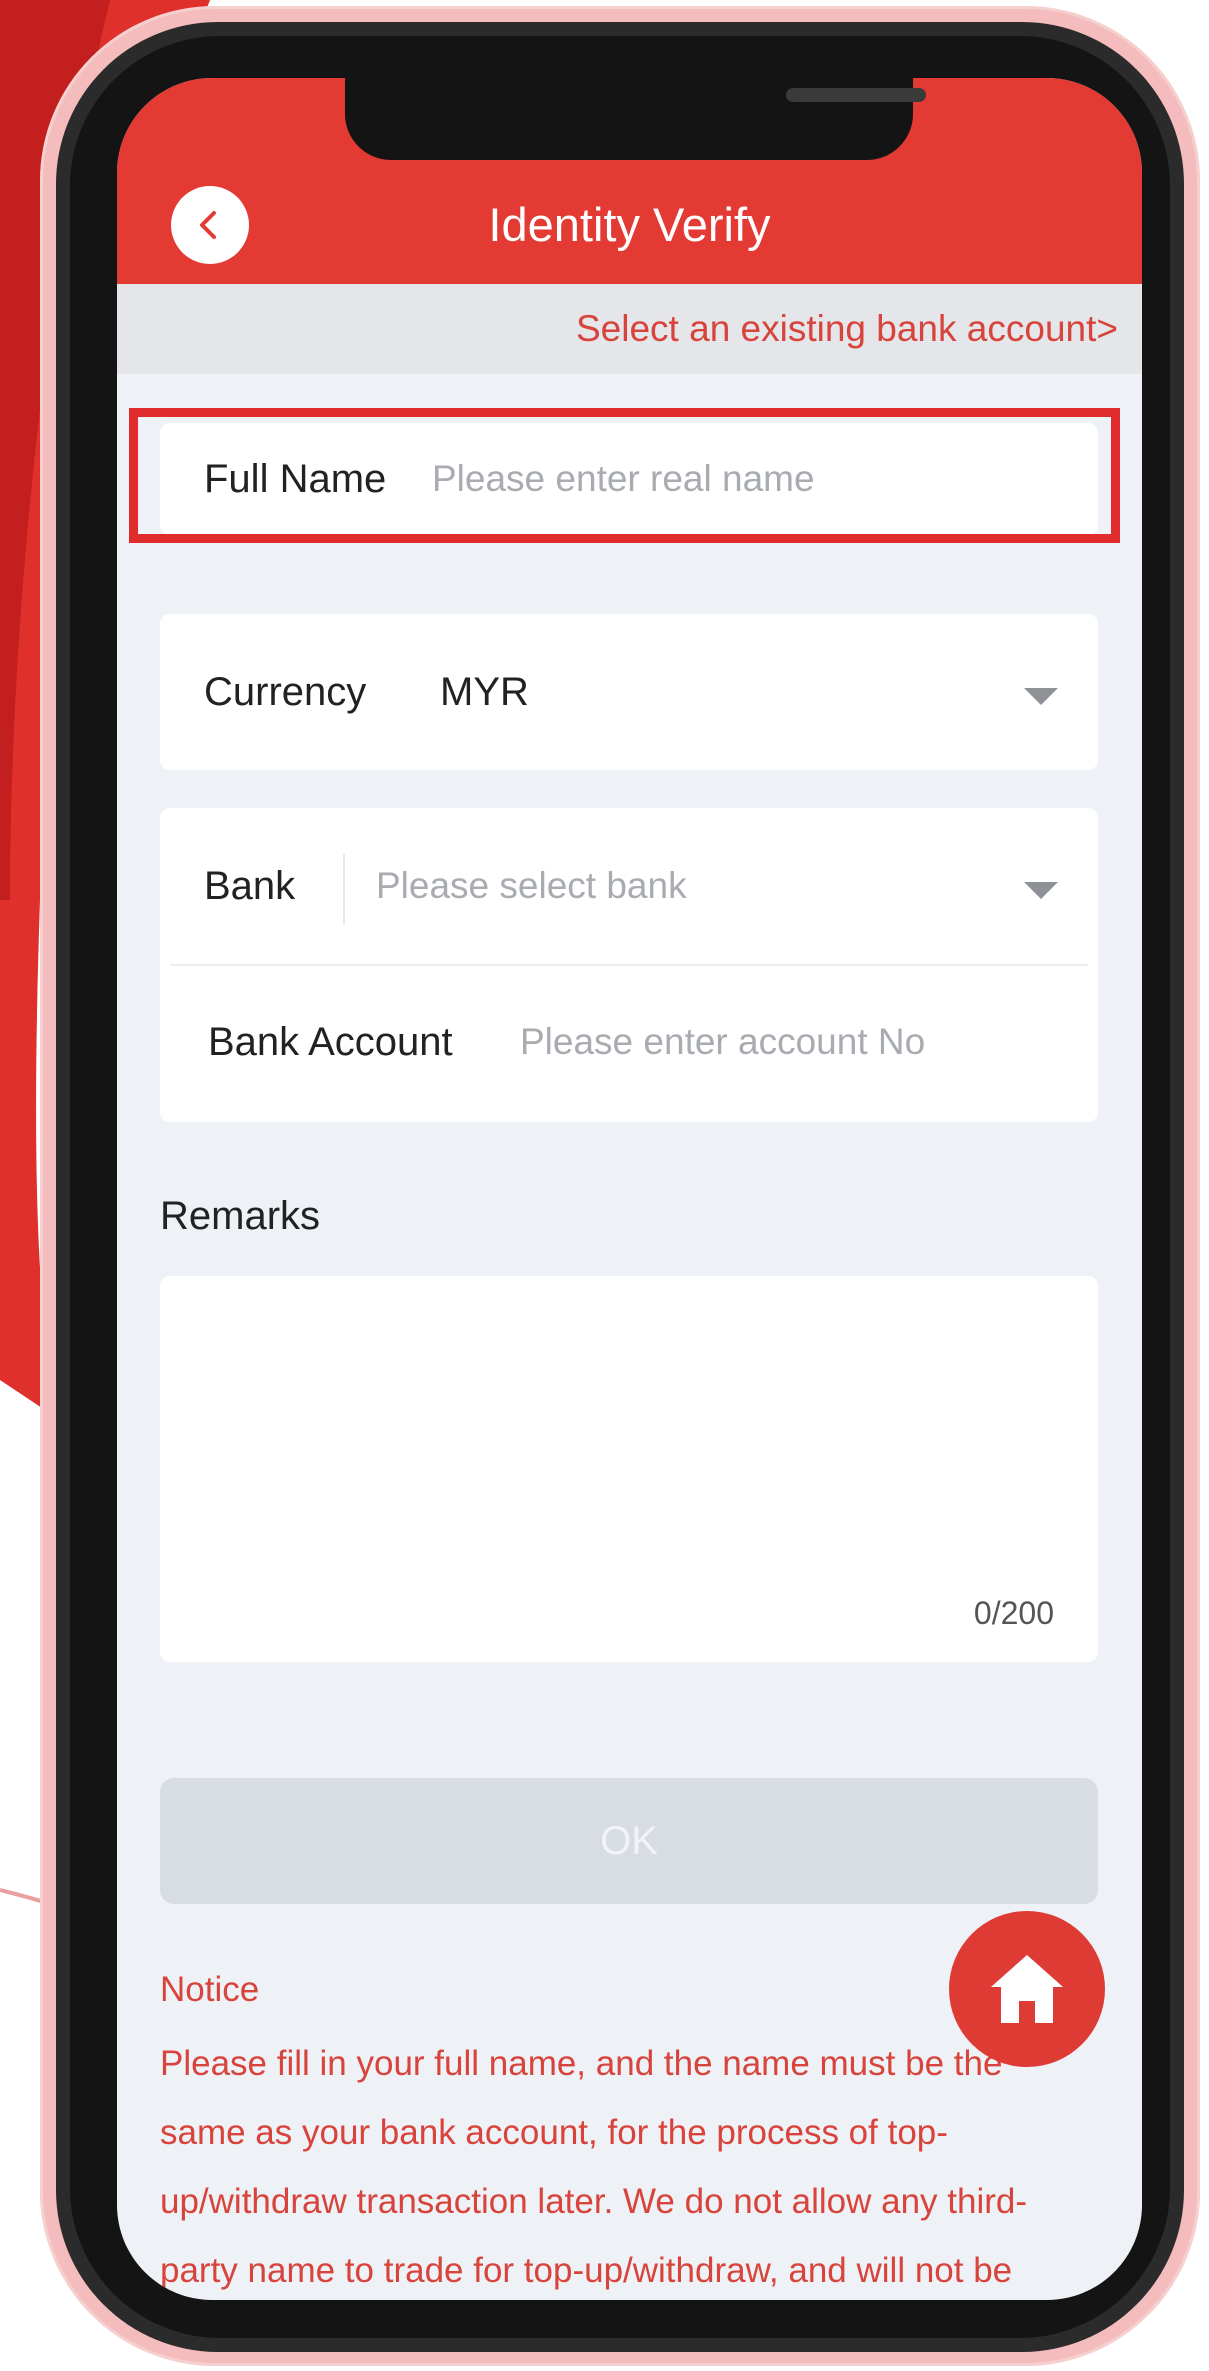 The image size is (1209, 2371). What do you see at coordinates (629, 224) in the screenshot?
I see `page-title: Identity Verify` at bounding box center [629, 224].